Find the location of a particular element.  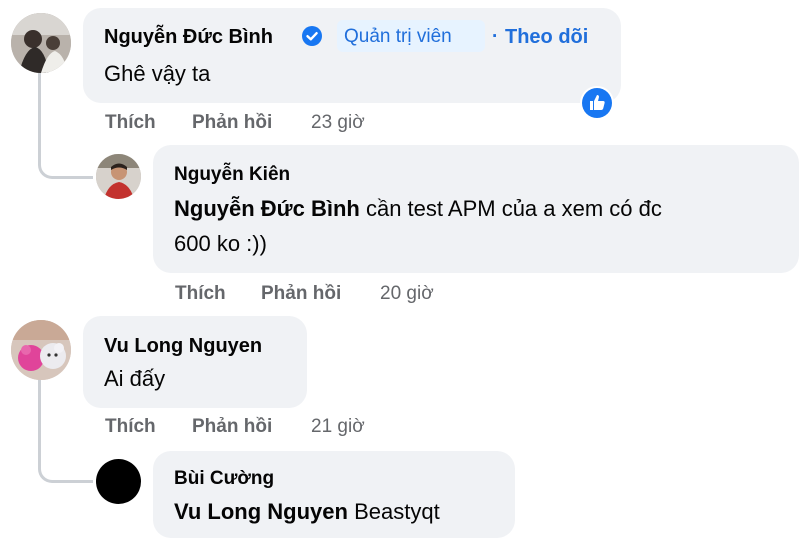

comment-author: Vu Long Nguyen is located at coordinates (183, 346).